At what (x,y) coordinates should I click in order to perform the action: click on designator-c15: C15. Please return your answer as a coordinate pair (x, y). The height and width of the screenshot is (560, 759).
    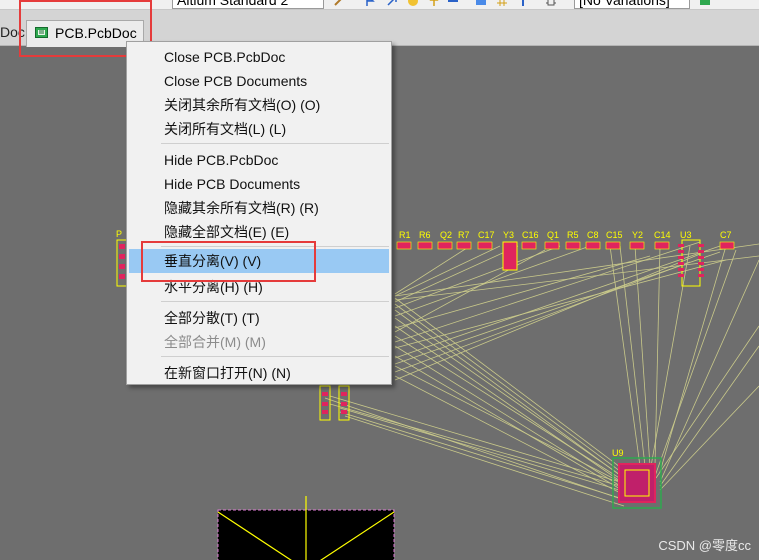
    Looking at the image, I should click on (614, 235).